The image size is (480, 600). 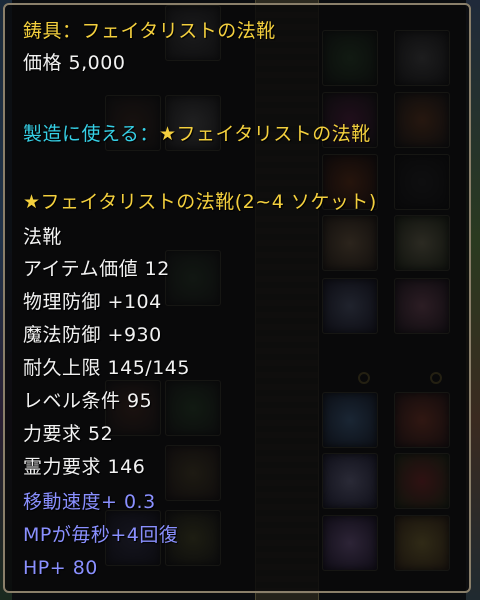 What do you see at coordinates (91, 134) in the screenshot?
I see `craft-label: 製造に使える：` at bounding box center [91, 134].